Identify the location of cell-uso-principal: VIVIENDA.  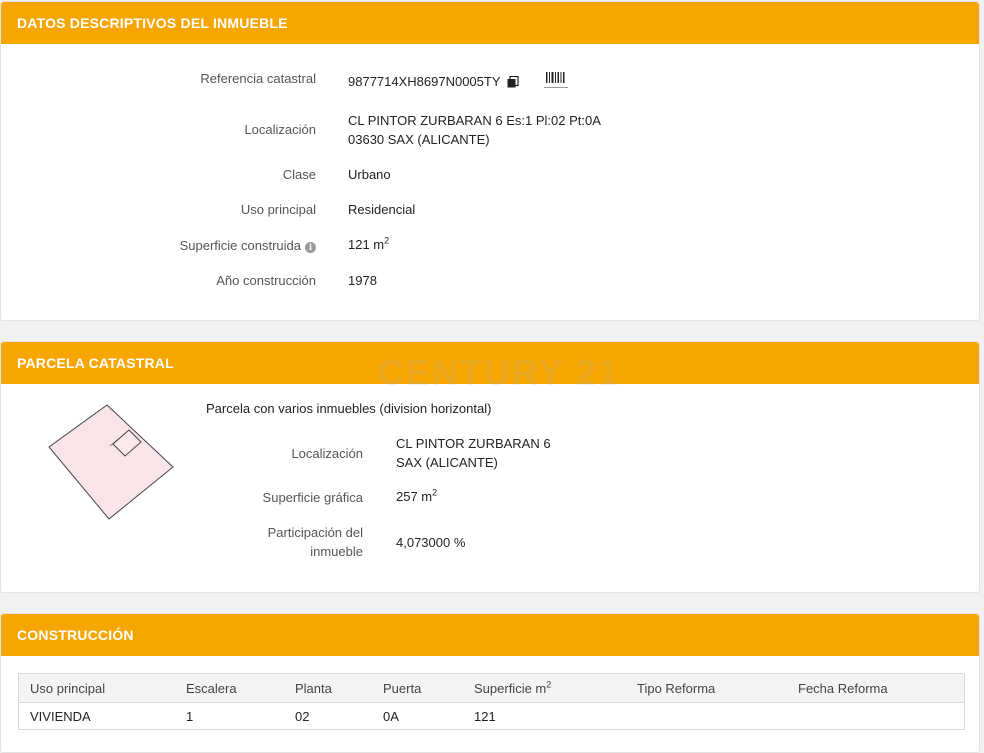
(60, 716).